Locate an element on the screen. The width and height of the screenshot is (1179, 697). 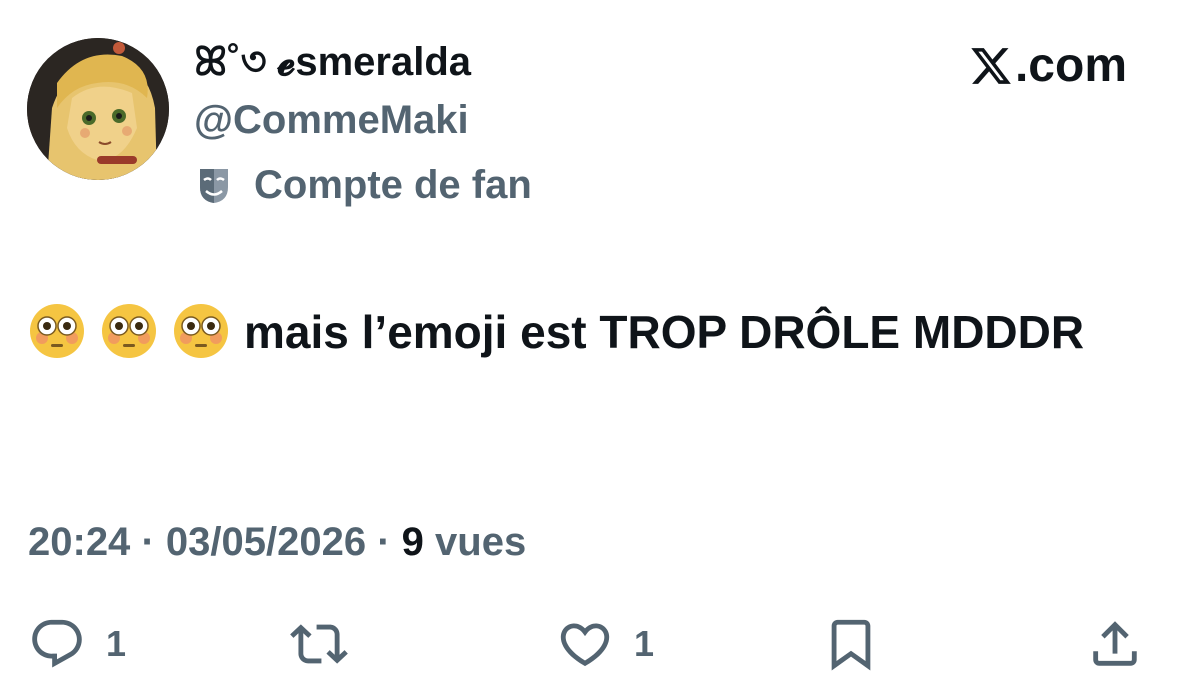
tweet-time: 20:24 is located at coordinates (79, 542).